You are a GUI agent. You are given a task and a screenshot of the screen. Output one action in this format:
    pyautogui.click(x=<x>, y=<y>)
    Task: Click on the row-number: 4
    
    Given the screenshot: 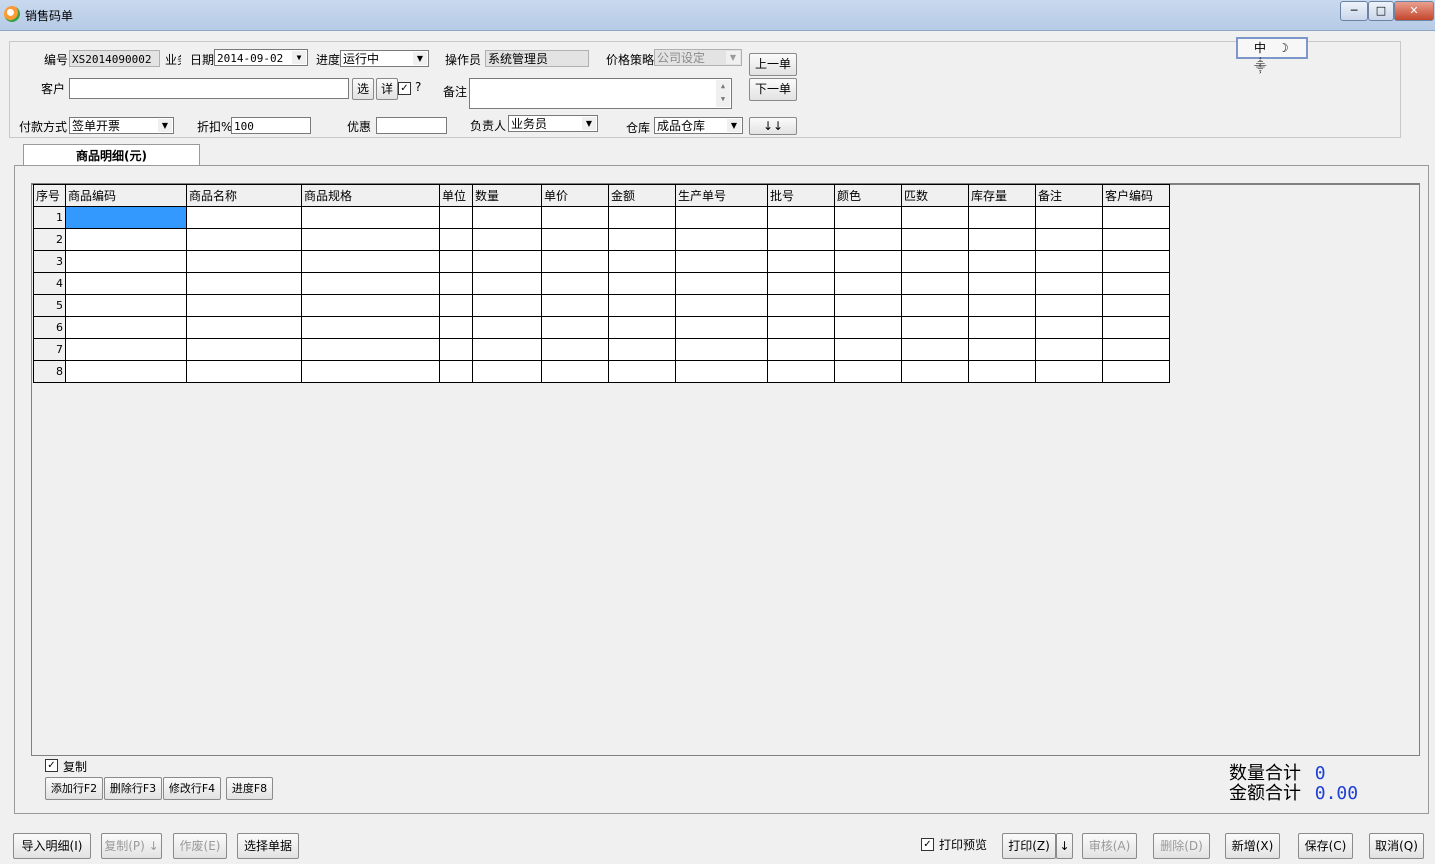 What is the action you would take?
    pyautogui.click(x=49, y=283)
    